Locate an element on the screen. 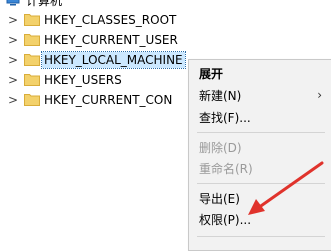 This screenshot has height=251, width=331. annotation-arrow-icon is located at coordinates (286, 188).